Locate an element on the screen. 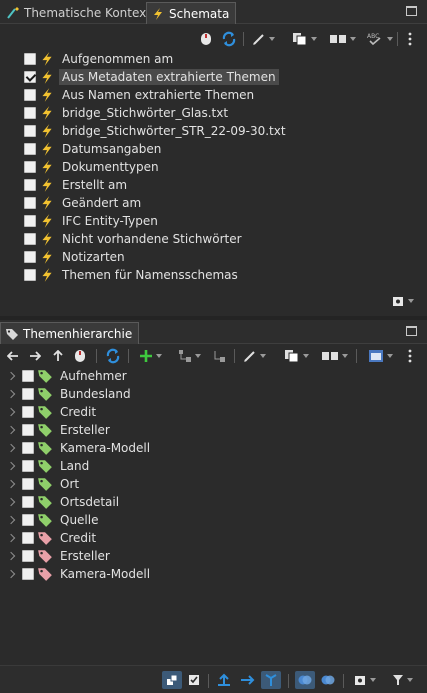  tree-row: Aufnehmer is located at coordinates (213, 376).